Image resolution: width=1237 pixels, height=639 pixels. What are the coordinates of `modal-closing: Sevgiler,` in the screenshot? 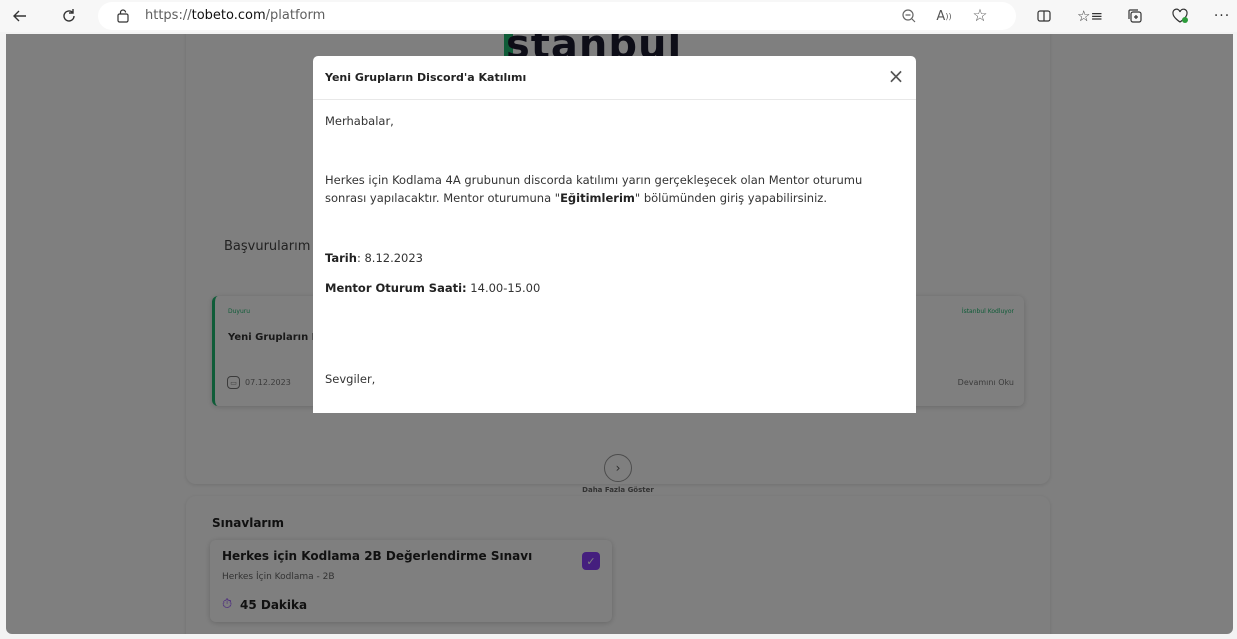 It's located at (350, 379).